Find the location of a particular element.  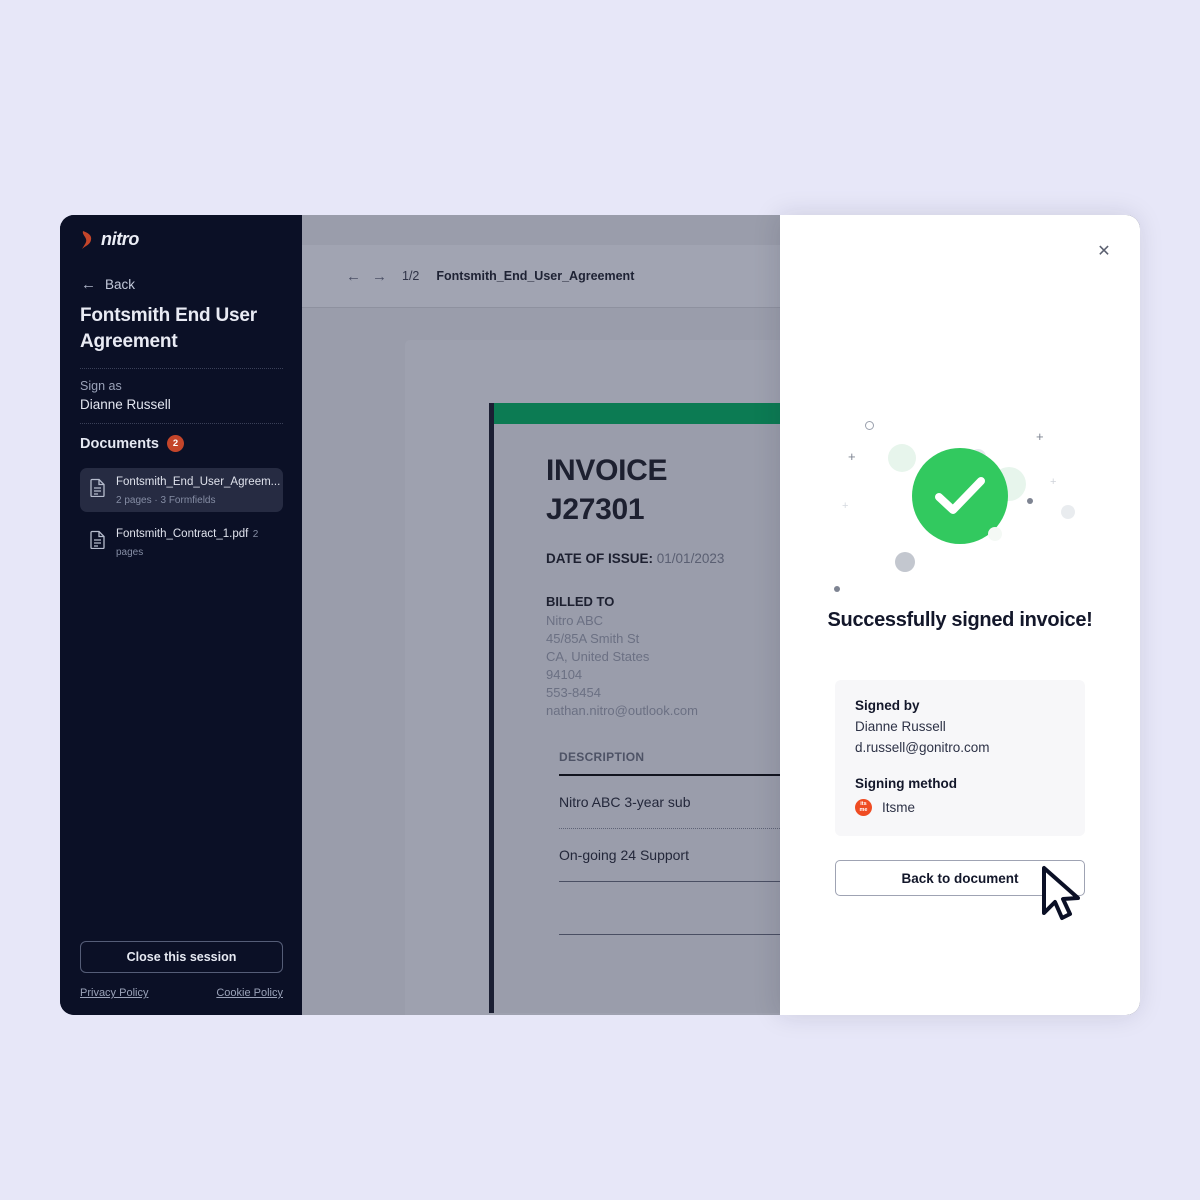

signing-method-label: Signing method is located at coordinates (906, 784).